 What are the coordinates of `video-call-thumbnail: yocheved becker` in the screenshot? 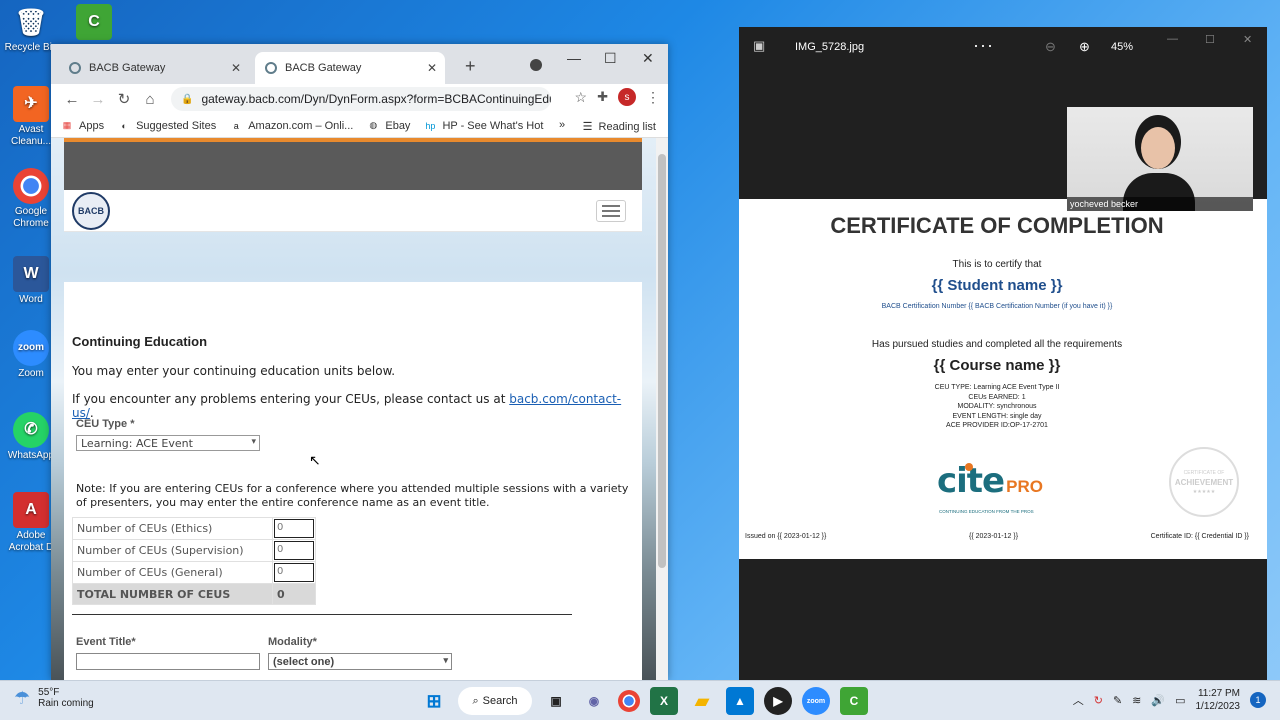 It's located at (1160, 159).